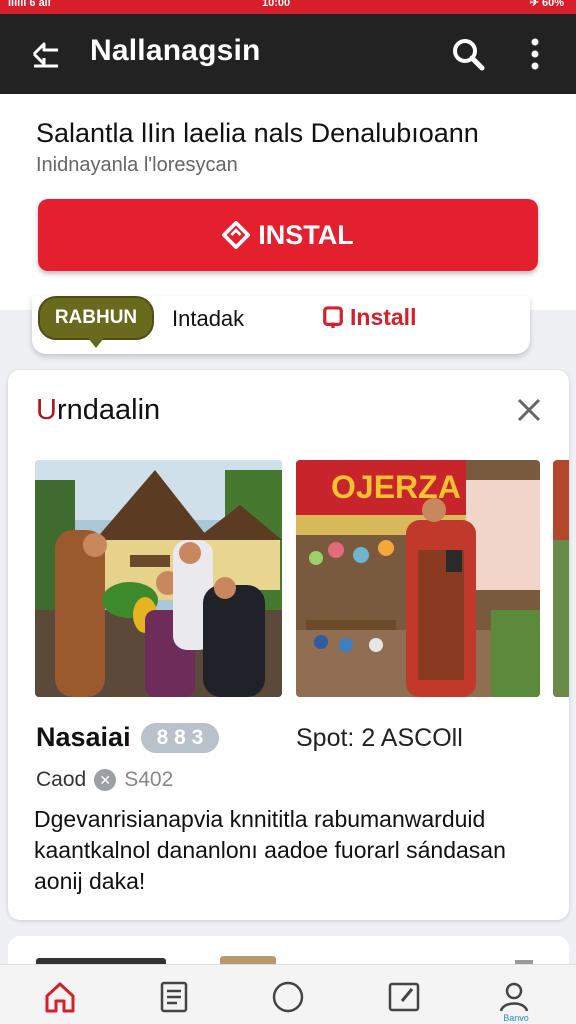 The height and width of the screenshot is (1024, 576). Describe the element at coordinates (529, 410) in the screenshot. I see `close-icon` at that location.